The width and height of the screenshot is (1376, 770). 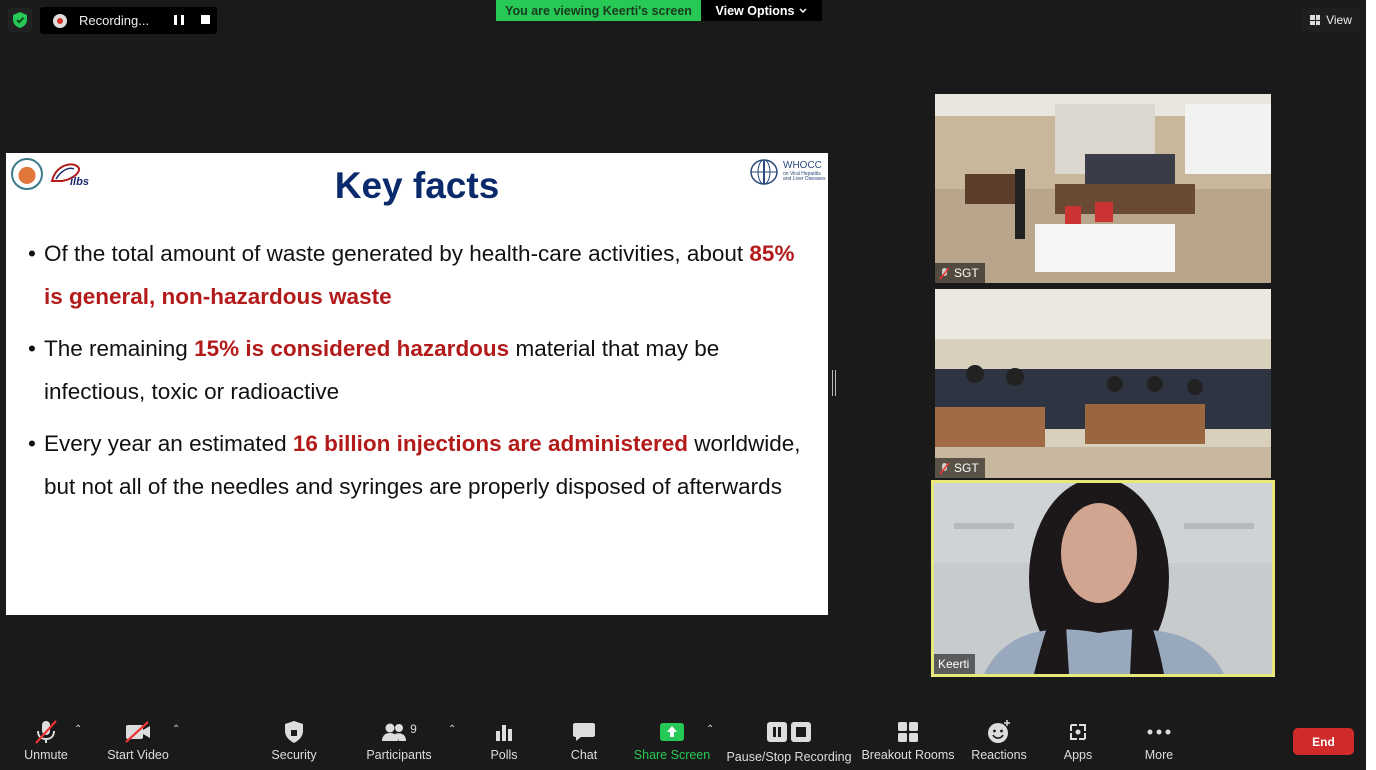 I want to click on security-shield-icon, so click(x=294, y=732).